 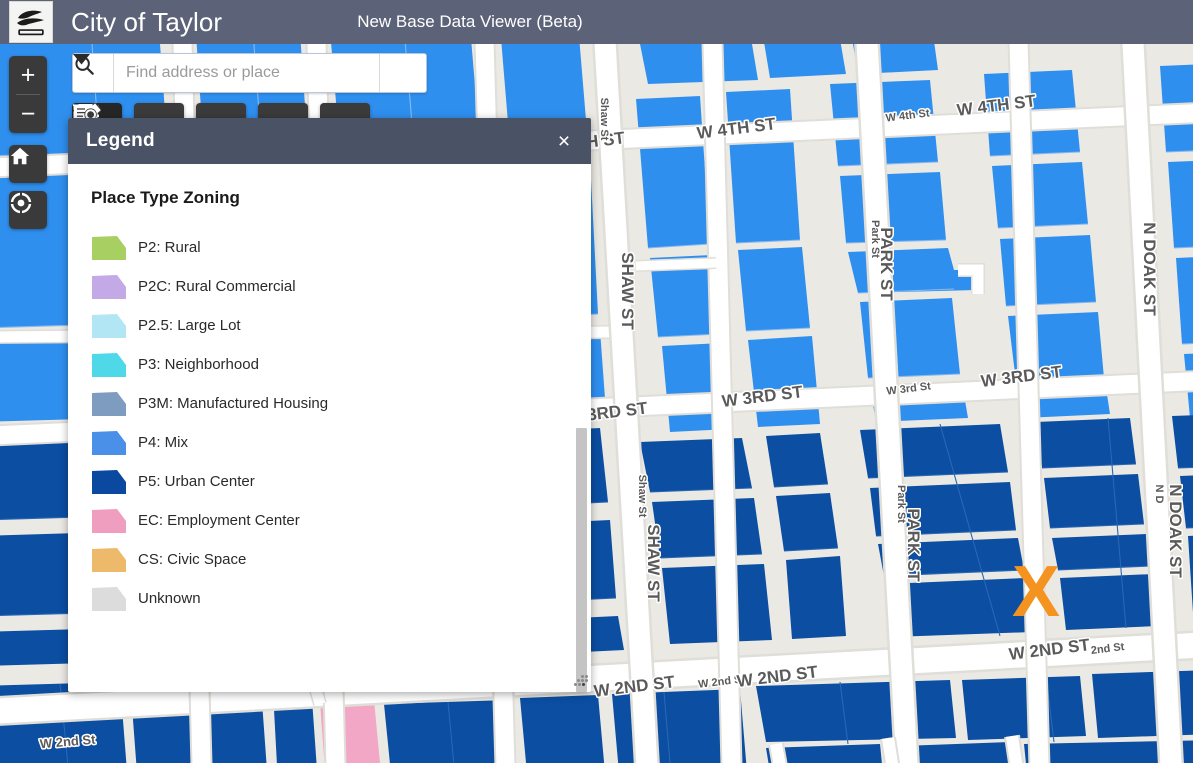 I want to click on street-label: Park St, so click(x=875, y=239).